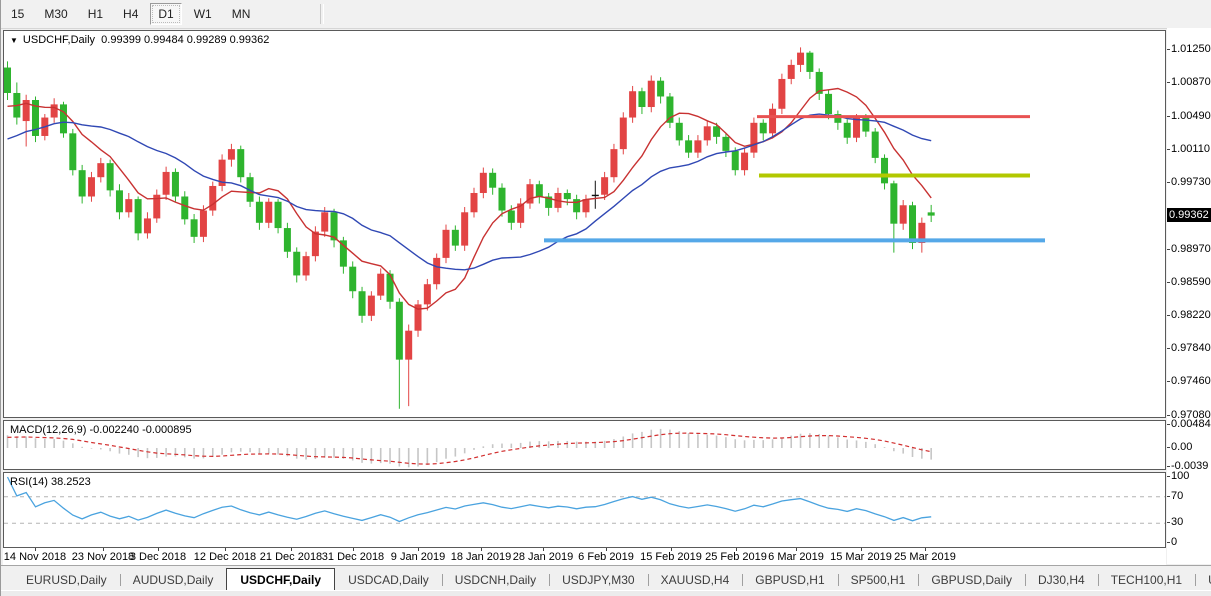 The width and height of the screenshot is (1211, 596). I want to click on price-axis-label: 1.01250, so click(1189, 49).